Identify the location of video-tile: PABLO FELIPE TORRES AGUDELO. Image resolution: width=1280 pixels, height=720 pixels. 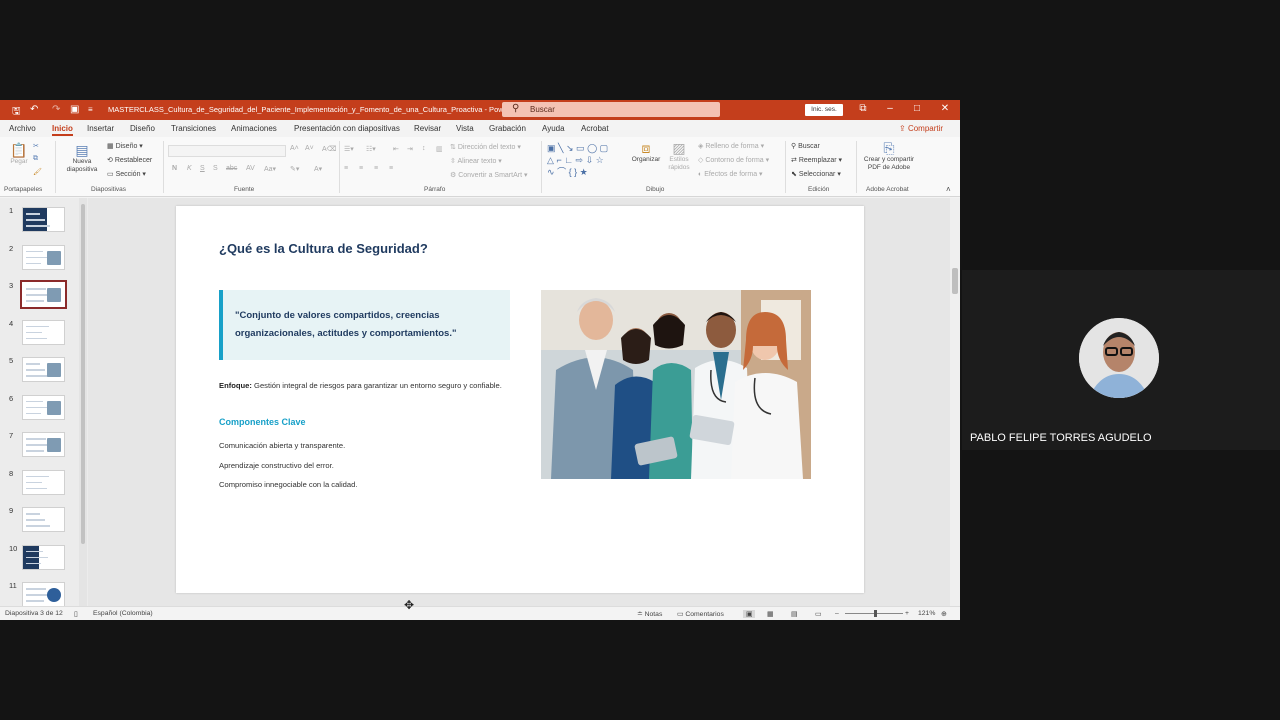
(1121, 360).